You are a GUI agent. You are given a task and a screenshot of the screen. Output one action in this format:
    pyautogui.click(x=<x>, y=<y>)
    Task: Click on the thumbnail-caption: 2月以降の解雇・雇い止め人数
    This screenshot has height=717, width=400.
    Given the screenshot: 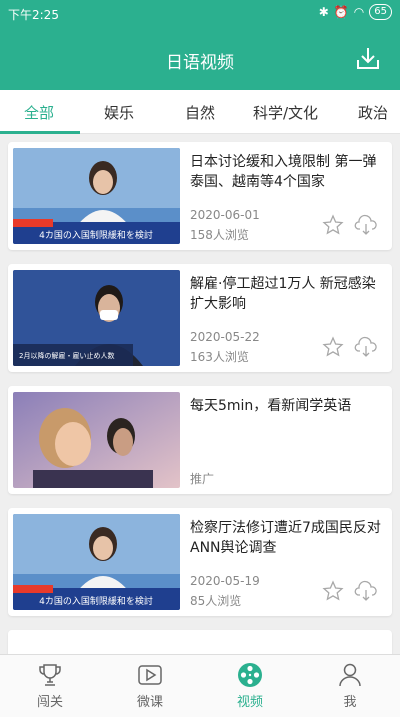 What is the action you would take?
    pyautogui.click(x=66, y=355)
    